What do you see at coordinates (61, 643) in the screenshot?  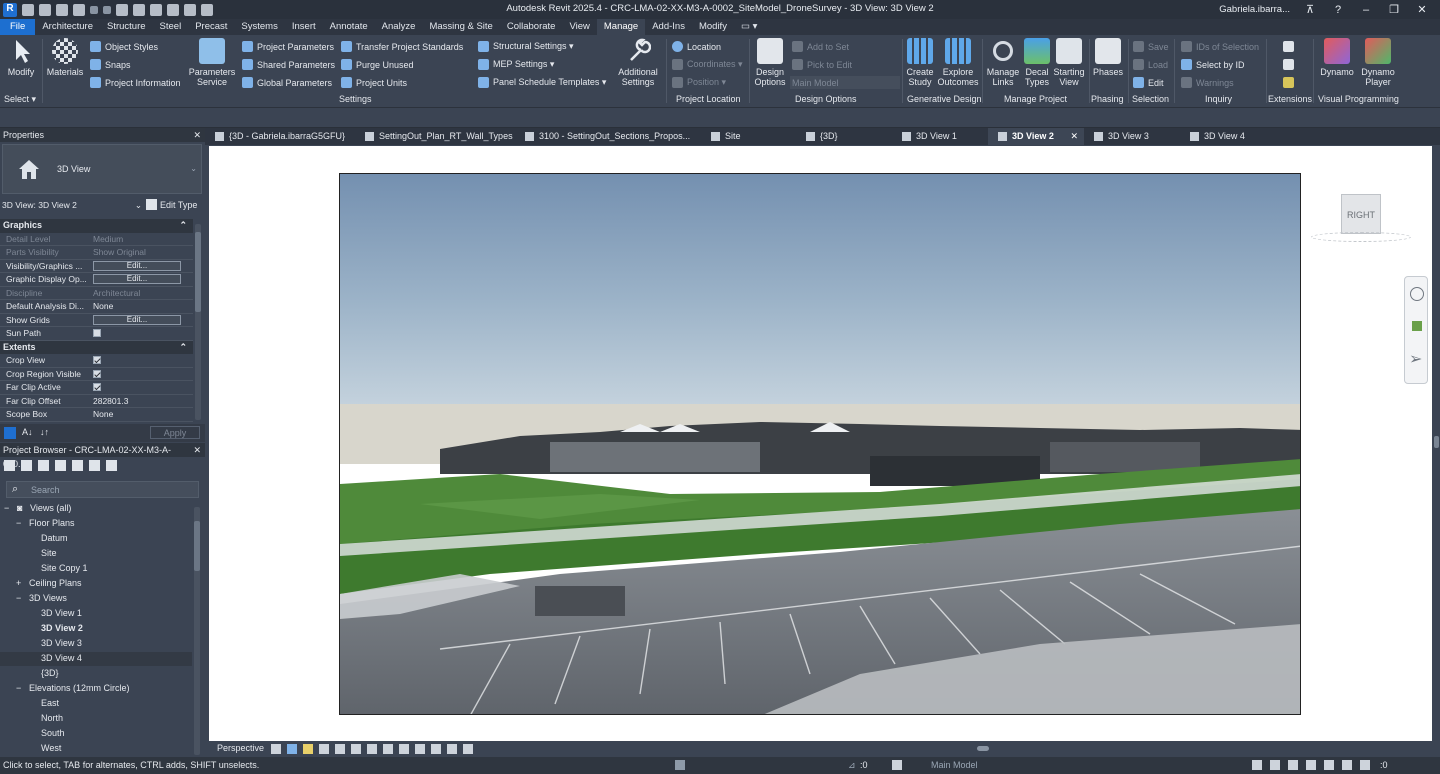 I see `browser-node: 3D View 3` at bounding box center [61, 643].